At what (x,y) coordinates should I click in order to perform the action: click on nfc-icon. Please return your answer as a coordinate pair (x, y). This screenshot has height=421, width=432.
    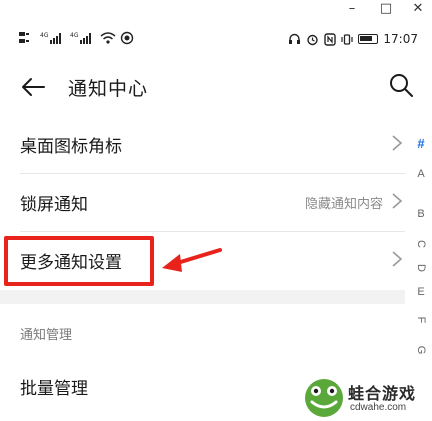
    Looking at the image, I should click on (330, 39).